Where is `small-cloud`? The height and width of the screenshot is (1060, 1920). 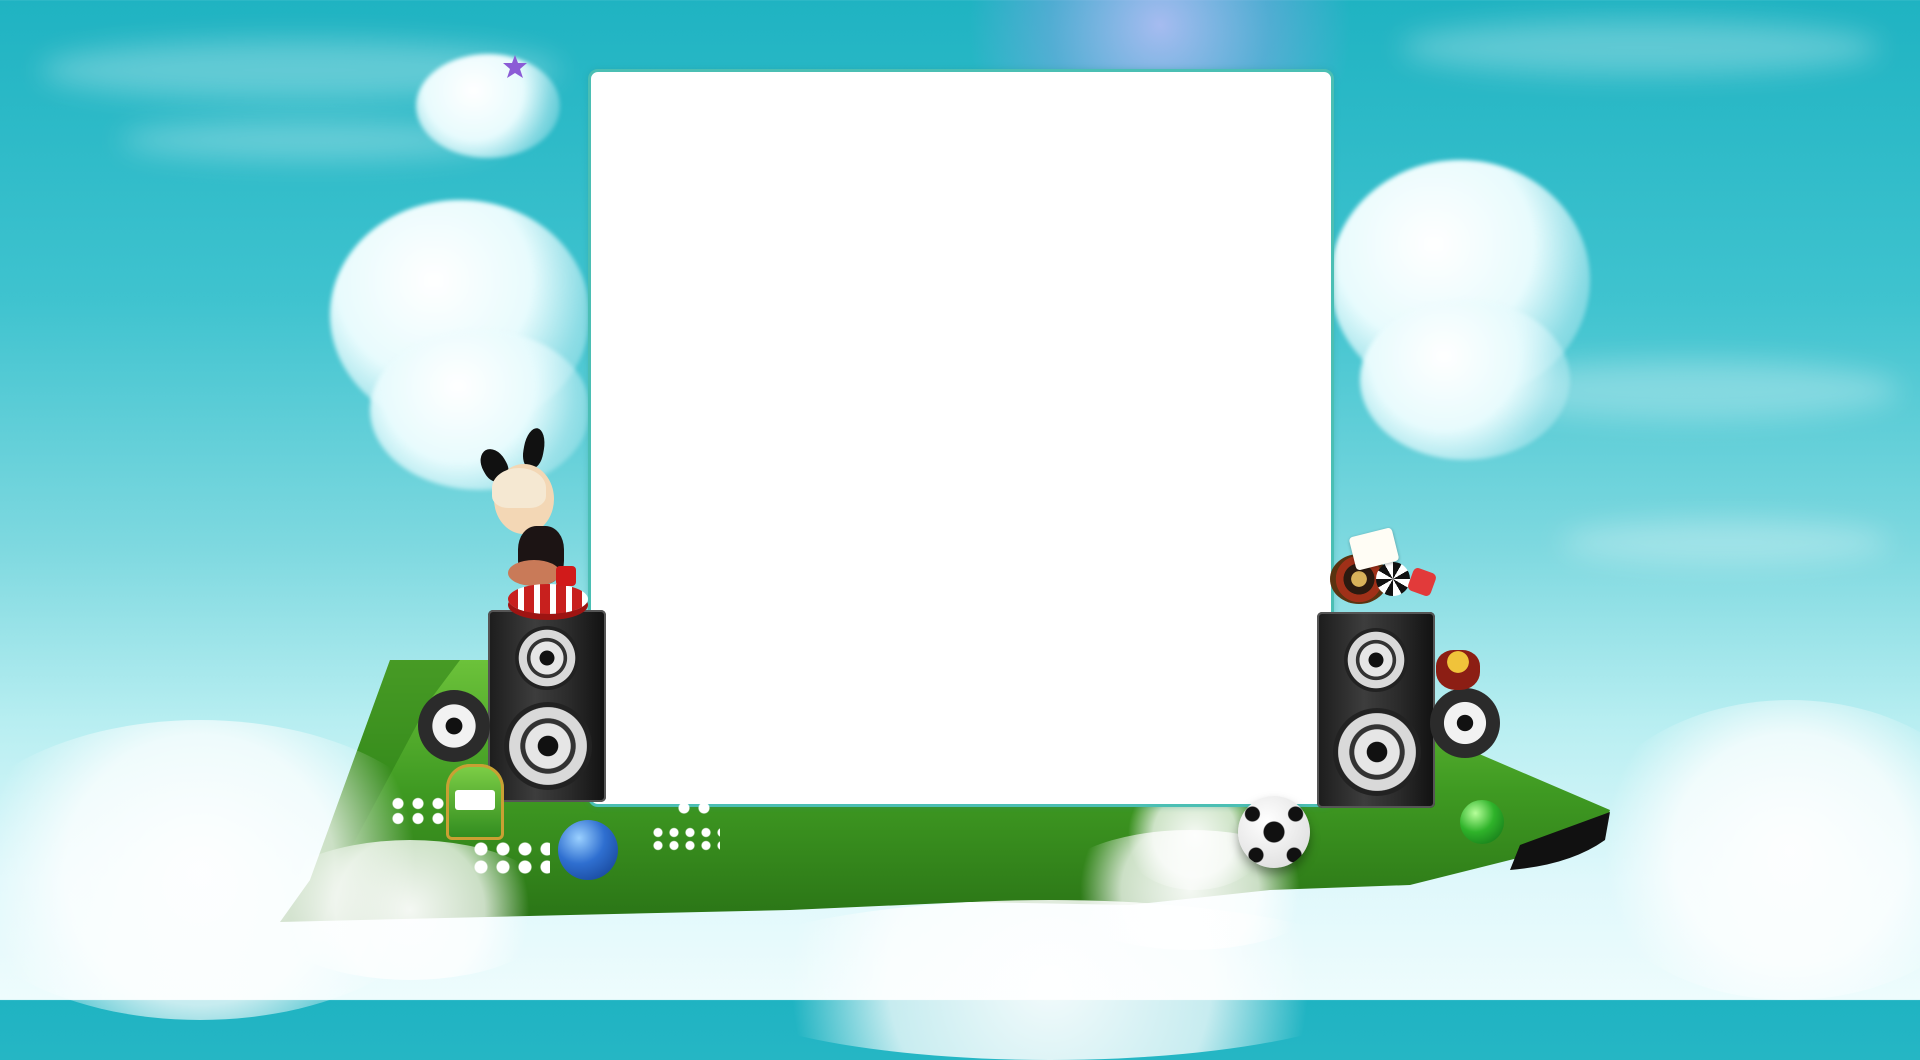
small-cloud is located at coordinates (488, 106).